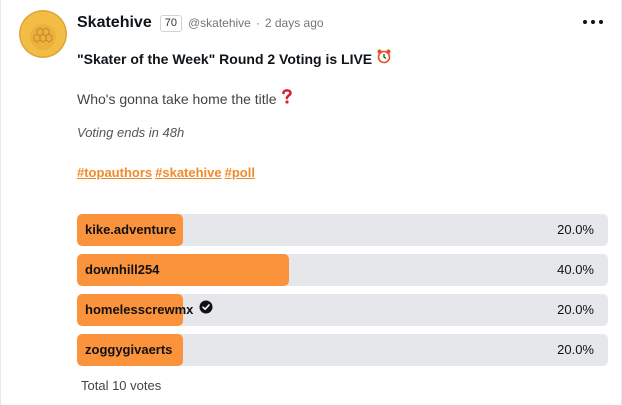 This screenshot has width=622, height=405. What do you see at coordinates (206, 310) in the screenshot?
I see `verified-check-icon` at bounding box center [206, 310].